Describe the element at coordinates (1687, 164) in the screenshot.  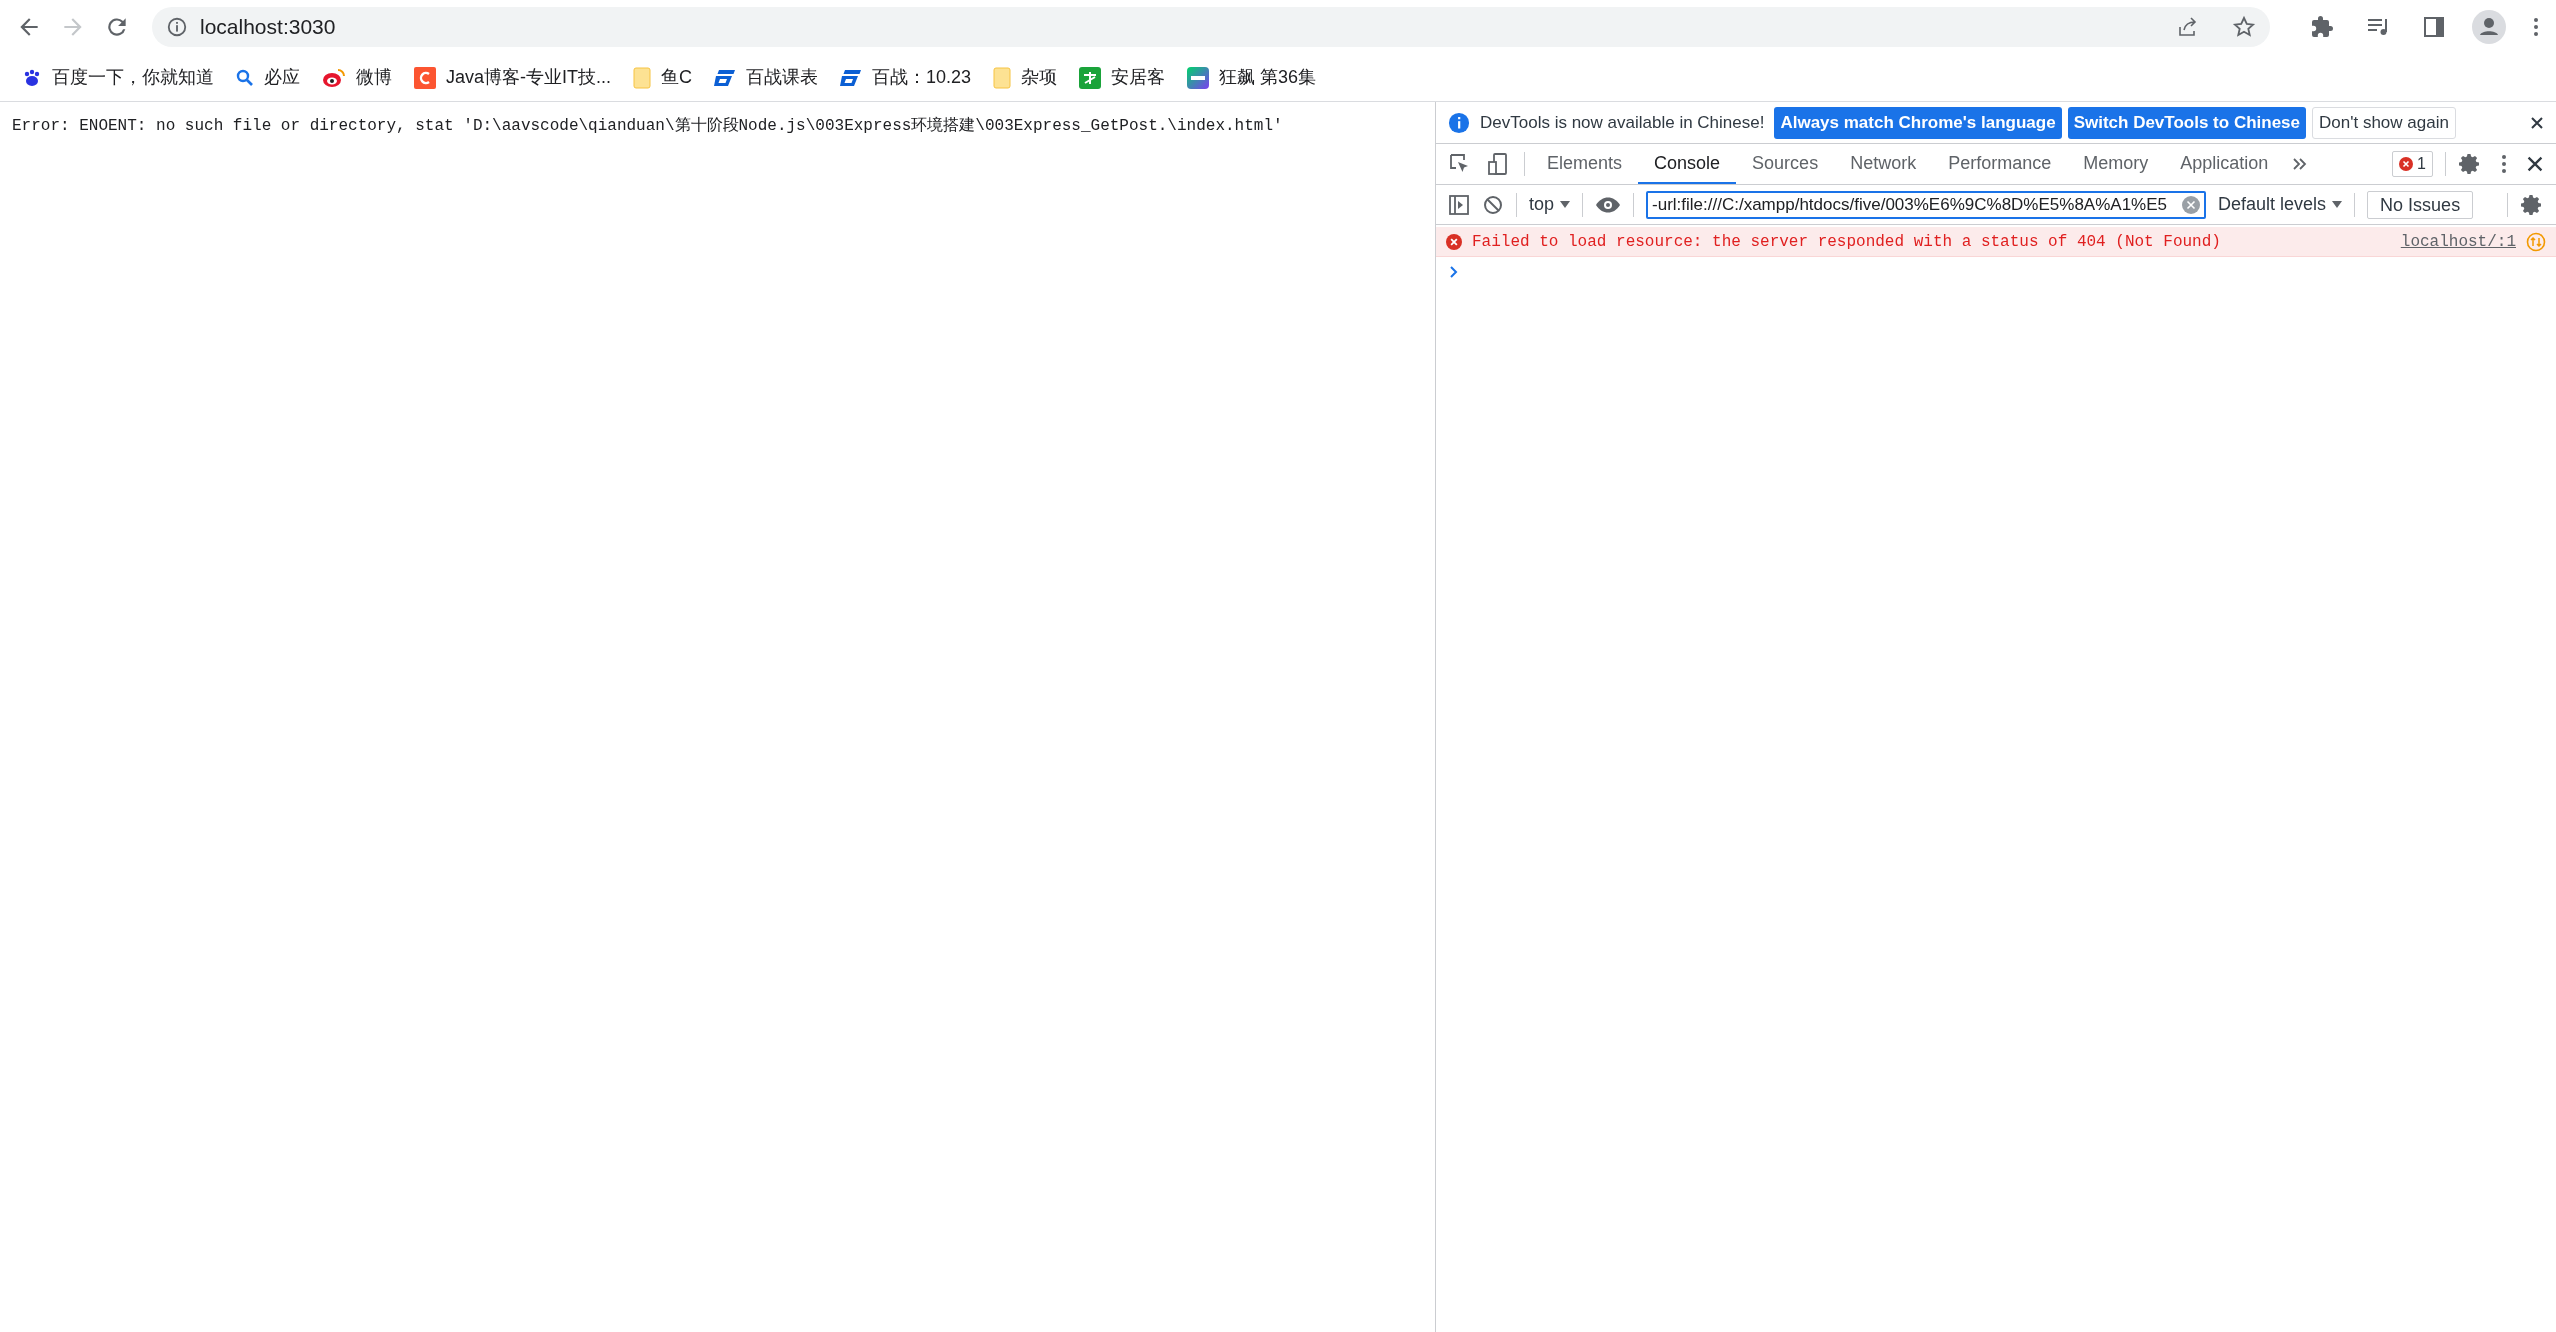
I see `devtools-tab: Console` at that location.